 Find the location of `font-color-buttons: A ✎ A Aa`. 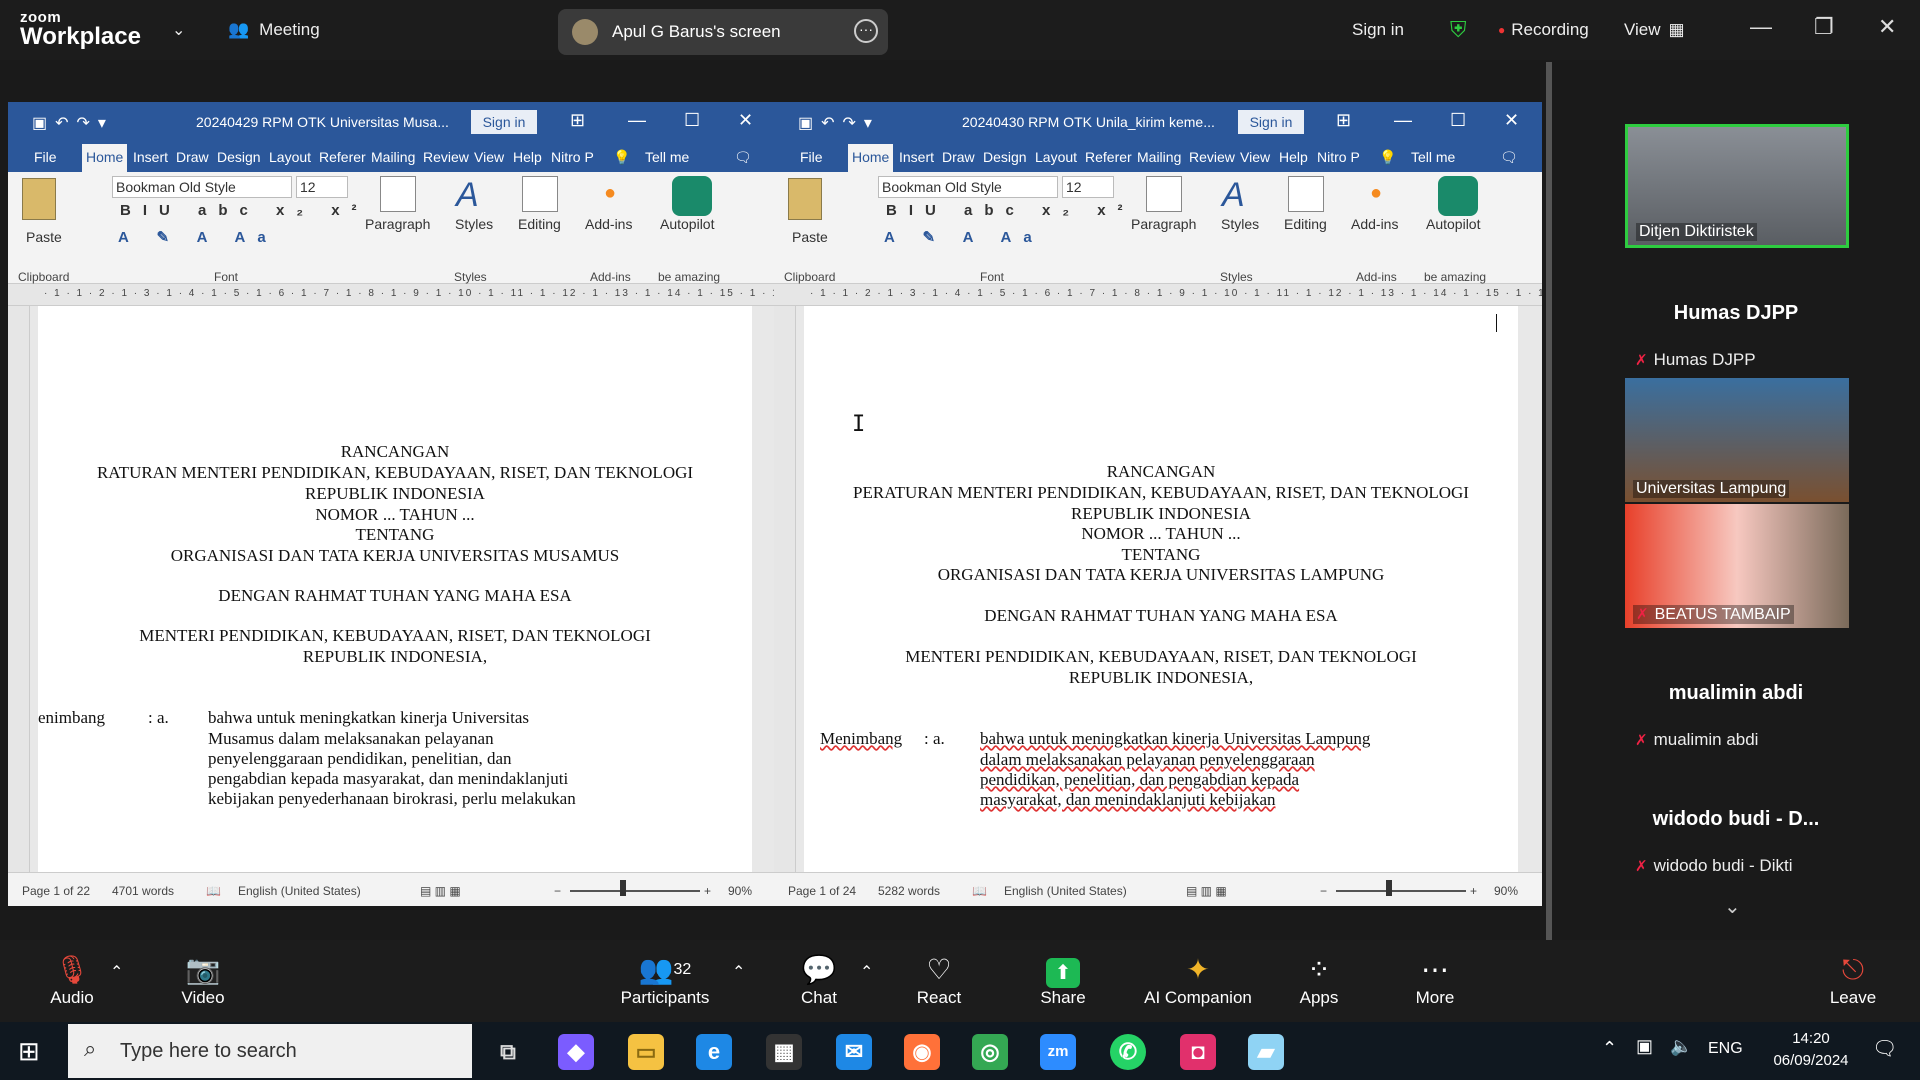

font-color-buttons: A ✎ A Aa is located at coordinates (964, 237).